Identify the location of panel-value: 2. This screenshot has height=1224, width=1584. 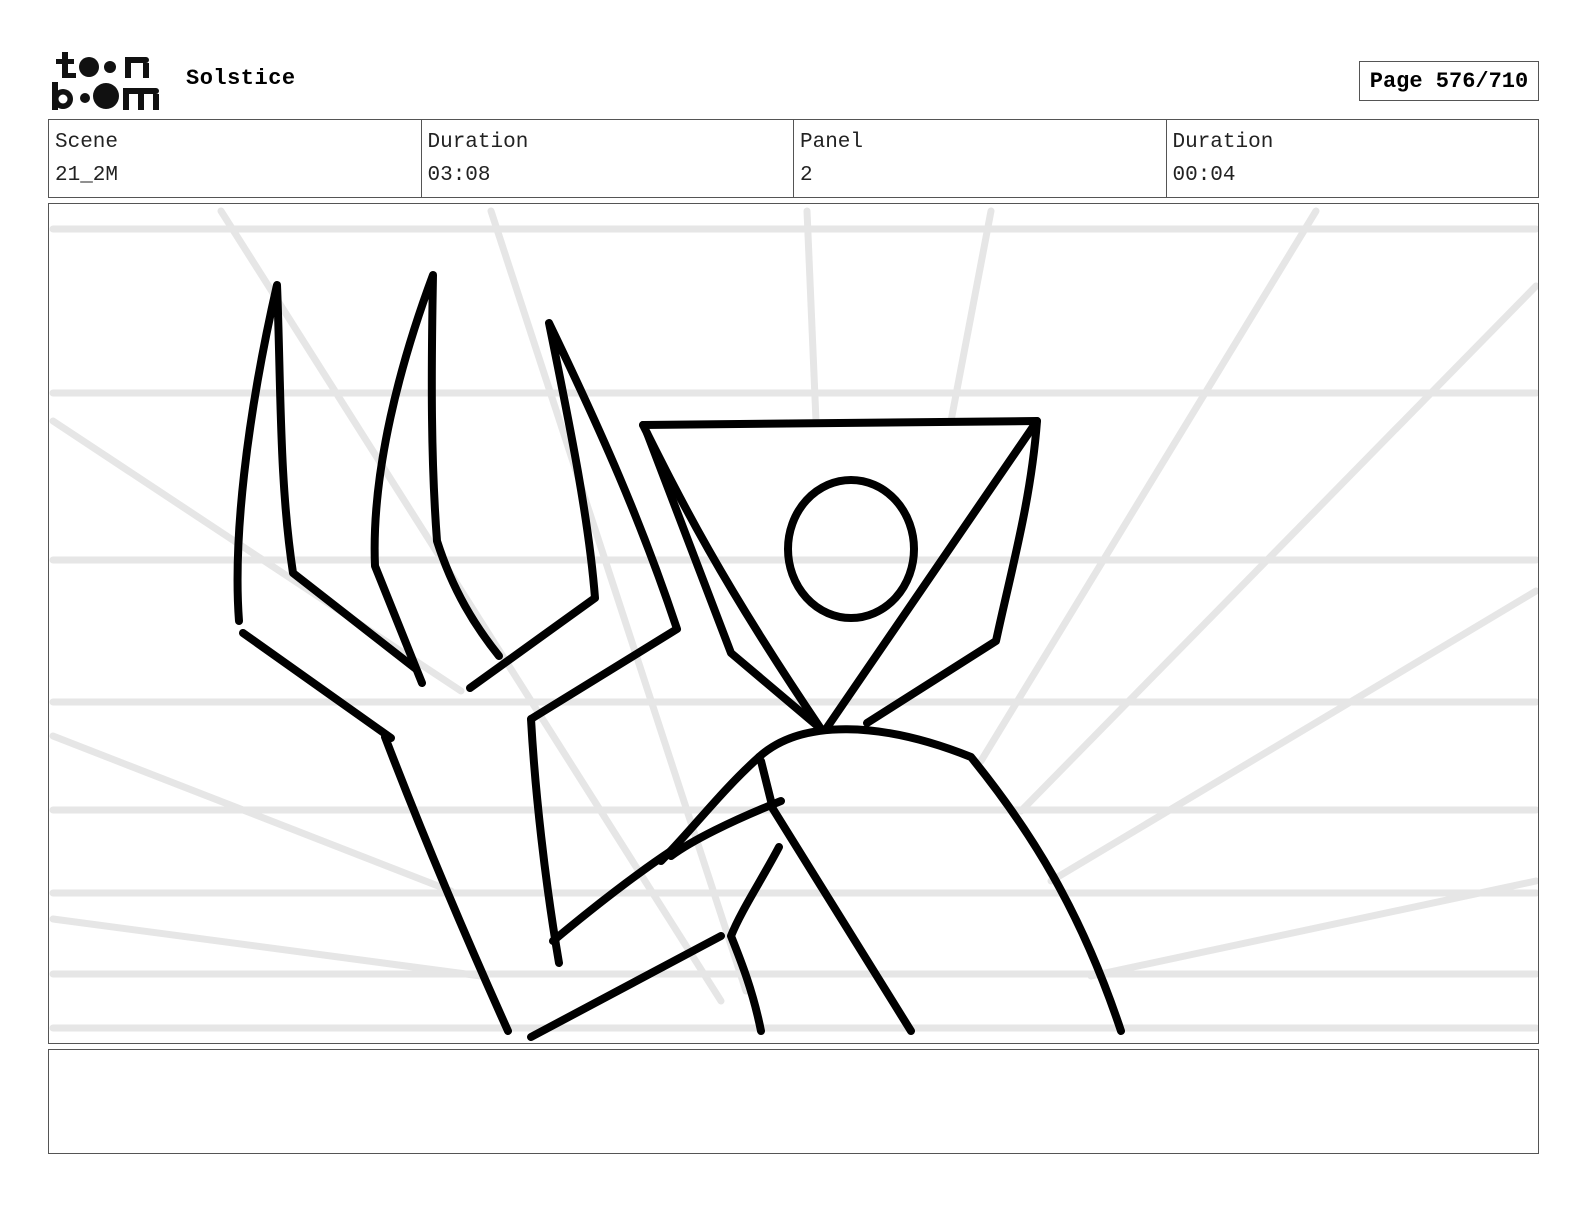
(806, 175).